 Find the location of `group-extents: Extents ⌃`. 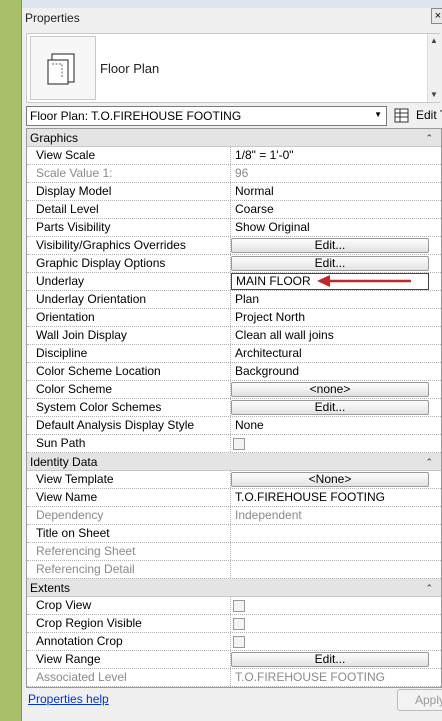

group-extents: Extents ⌃ is located at coordinates (234, 588).